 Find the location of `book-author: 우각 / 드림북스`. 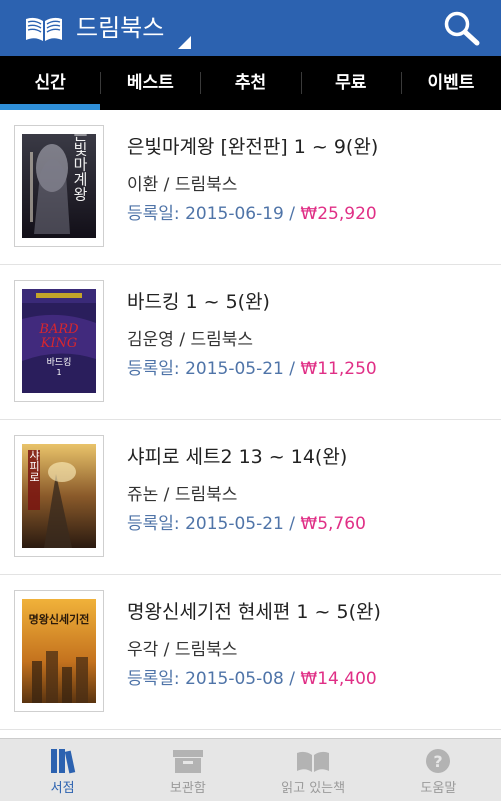

book-author: 우각 / 드림북스 is located at coordinates (182, 650).